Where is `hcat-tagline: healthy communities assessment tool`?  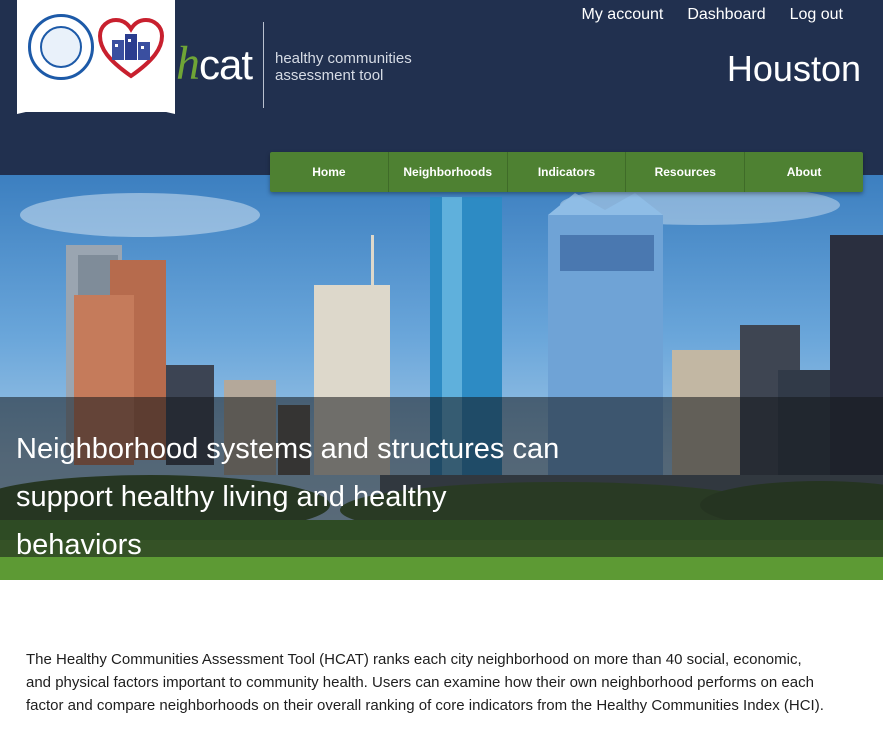
hcat-tagline: healthy communities assessment tool is located at coordinates (343, 67).